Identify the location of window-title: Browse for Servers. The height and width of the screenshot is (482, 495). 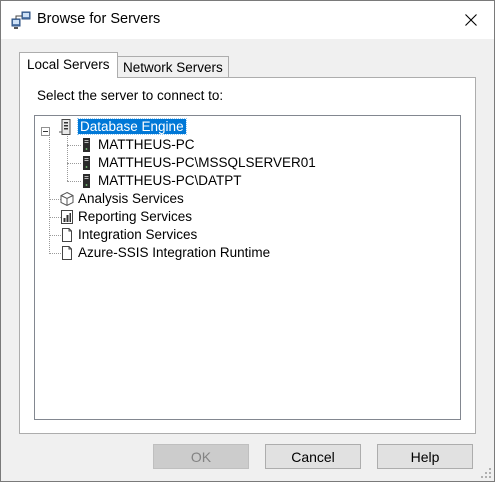
(99, 19).